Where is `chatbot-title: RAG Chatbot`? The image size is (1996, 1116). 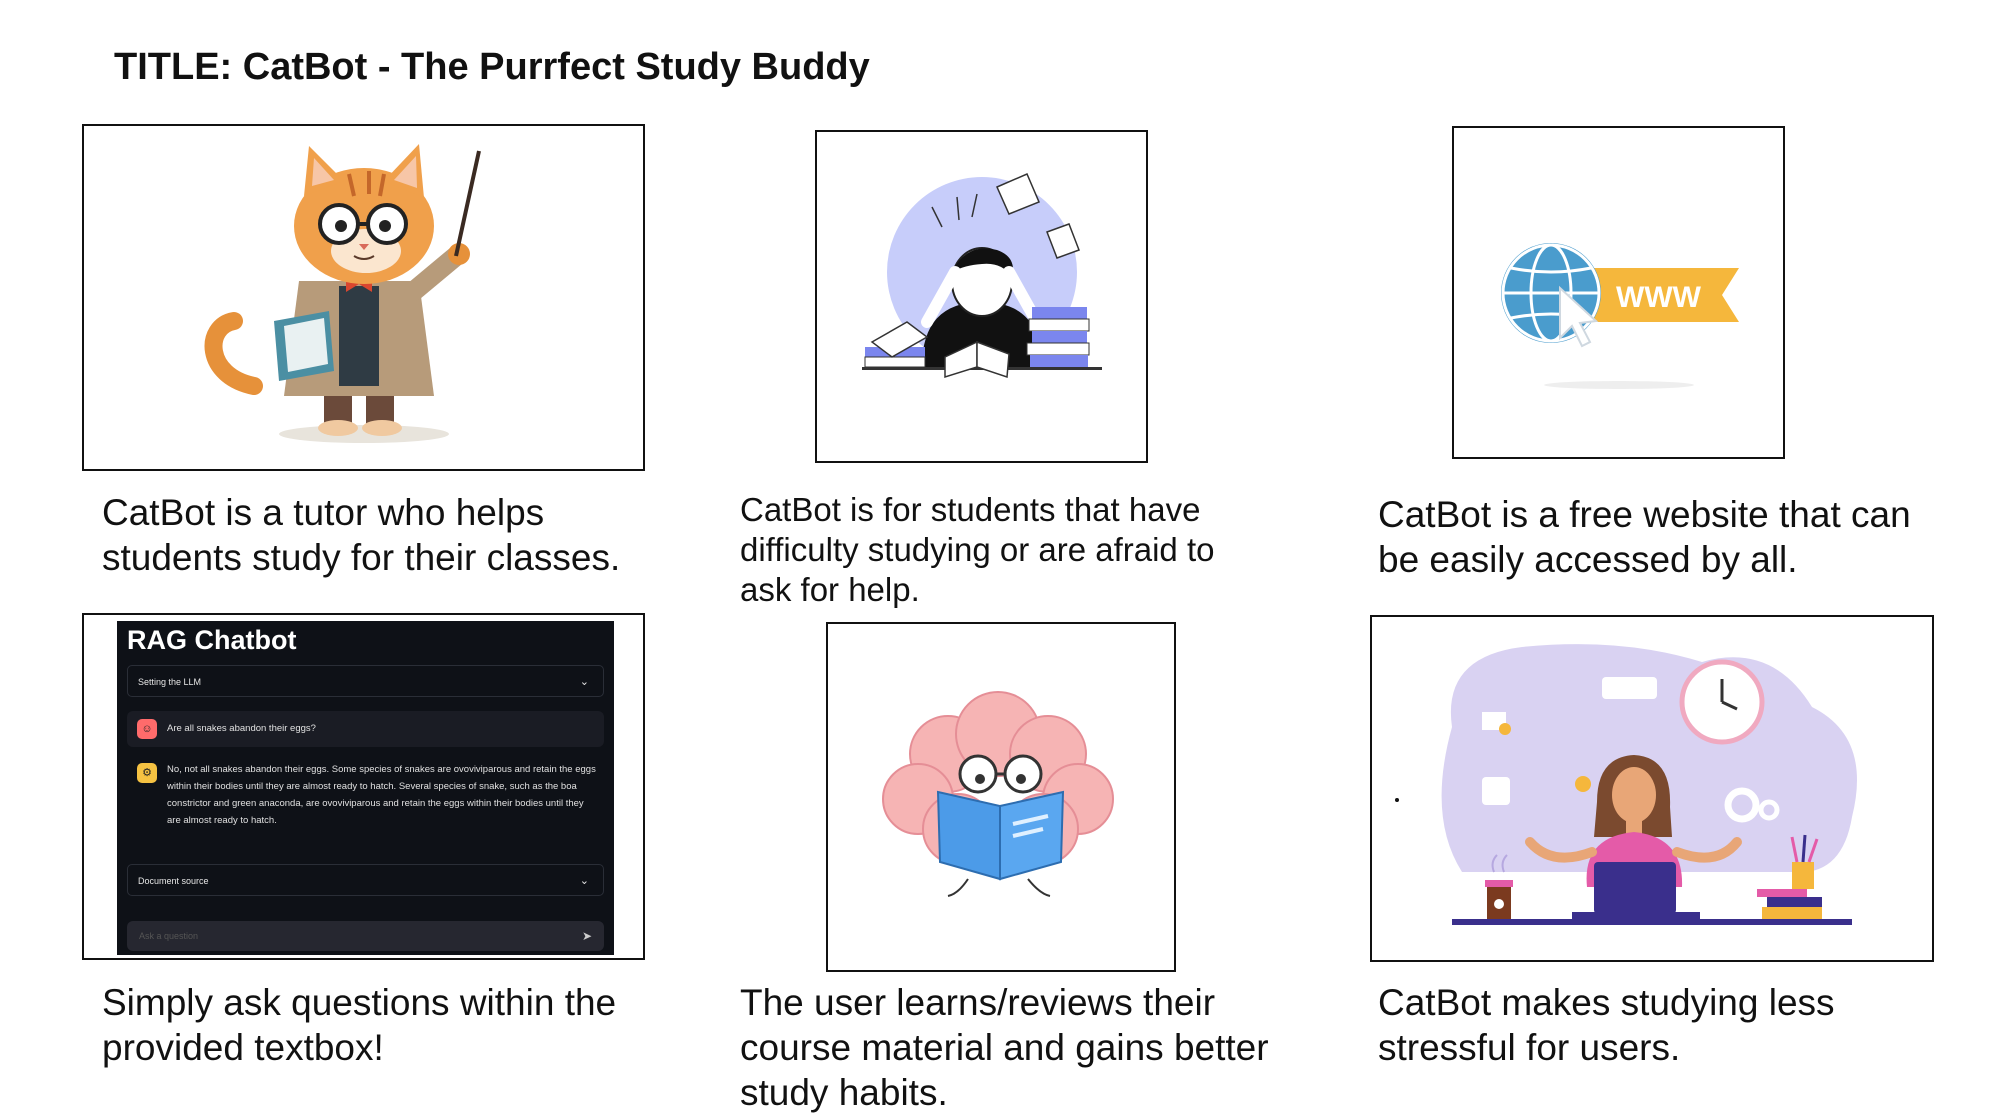
chatbot-title: RAG Chatbot is located at coordinates (212, 640).